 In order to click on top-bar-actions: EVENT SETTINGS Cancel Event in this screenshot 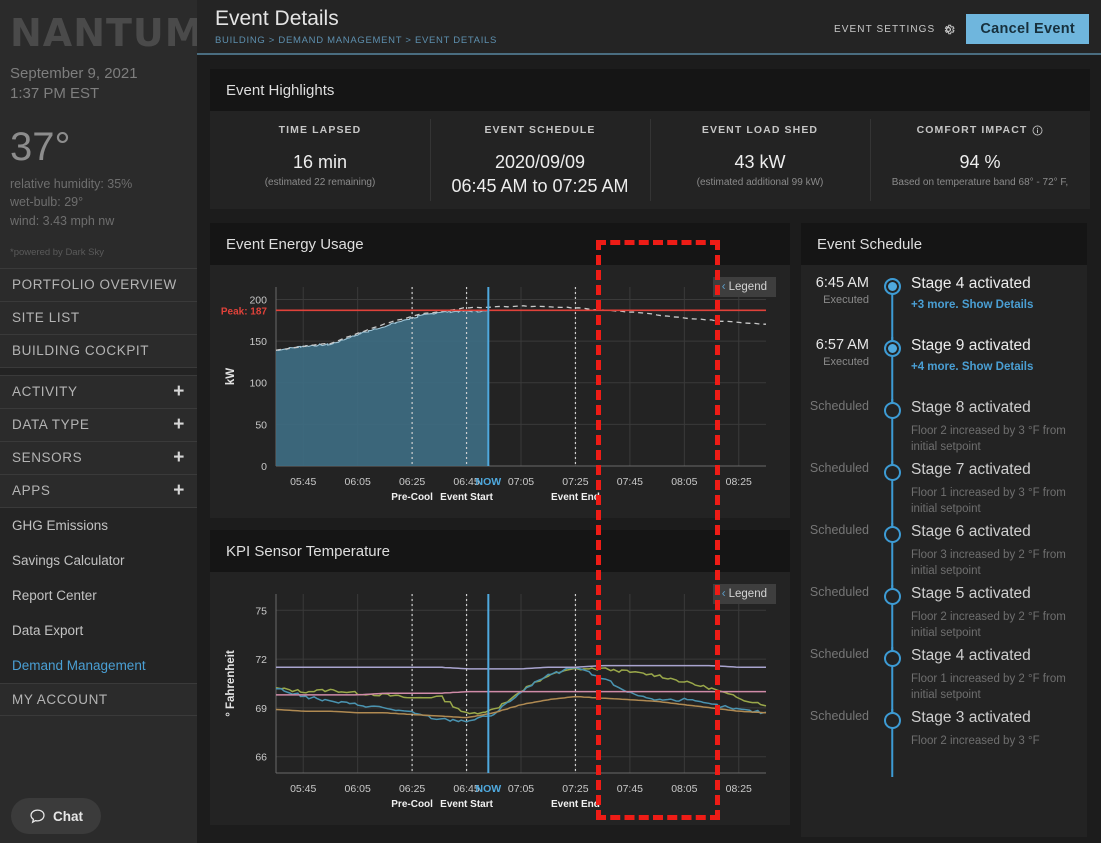, I will do `click(961, 25)`.